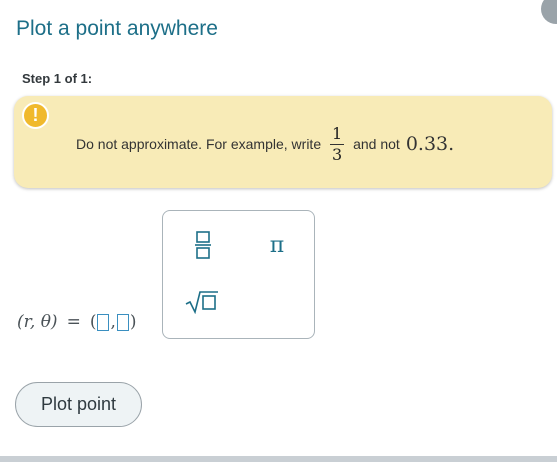 This screenshot has height=462, width=557. What do you see at coordinates (199, 144) in the screenshot?
I see `note-text-before: Do not approximate. For example, write` at bounding box center [199, 144].